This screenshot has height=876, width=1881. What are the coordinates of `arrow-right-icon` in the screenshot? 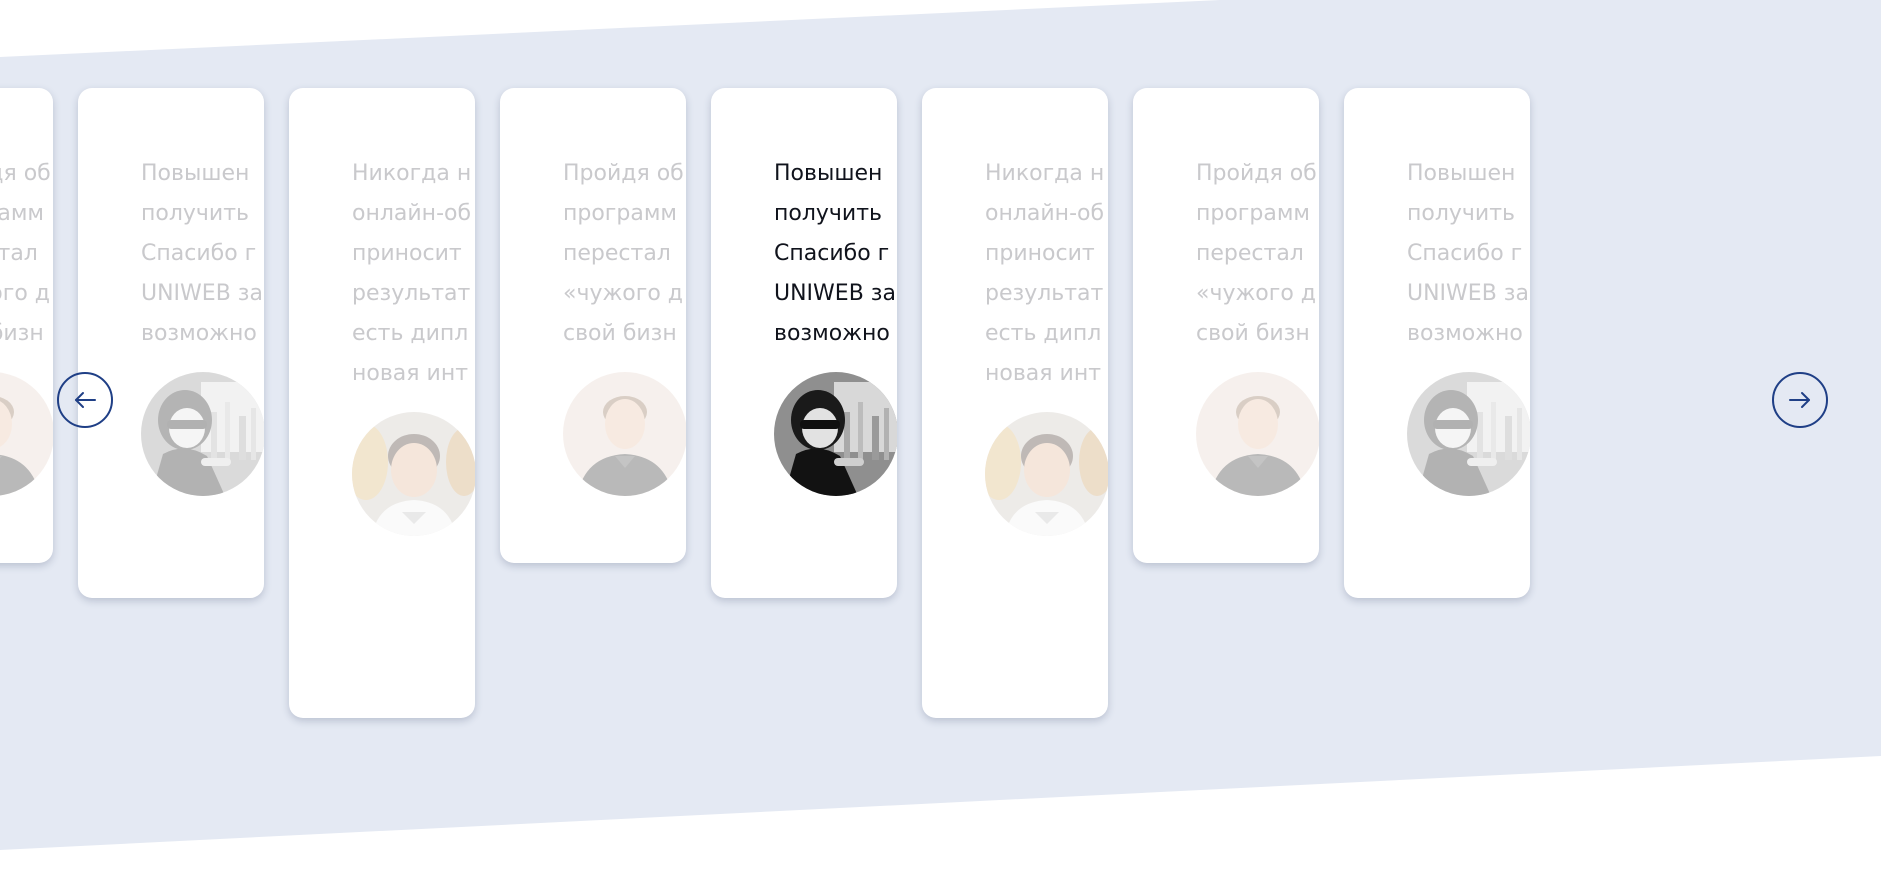 It's located at (1799, 400).